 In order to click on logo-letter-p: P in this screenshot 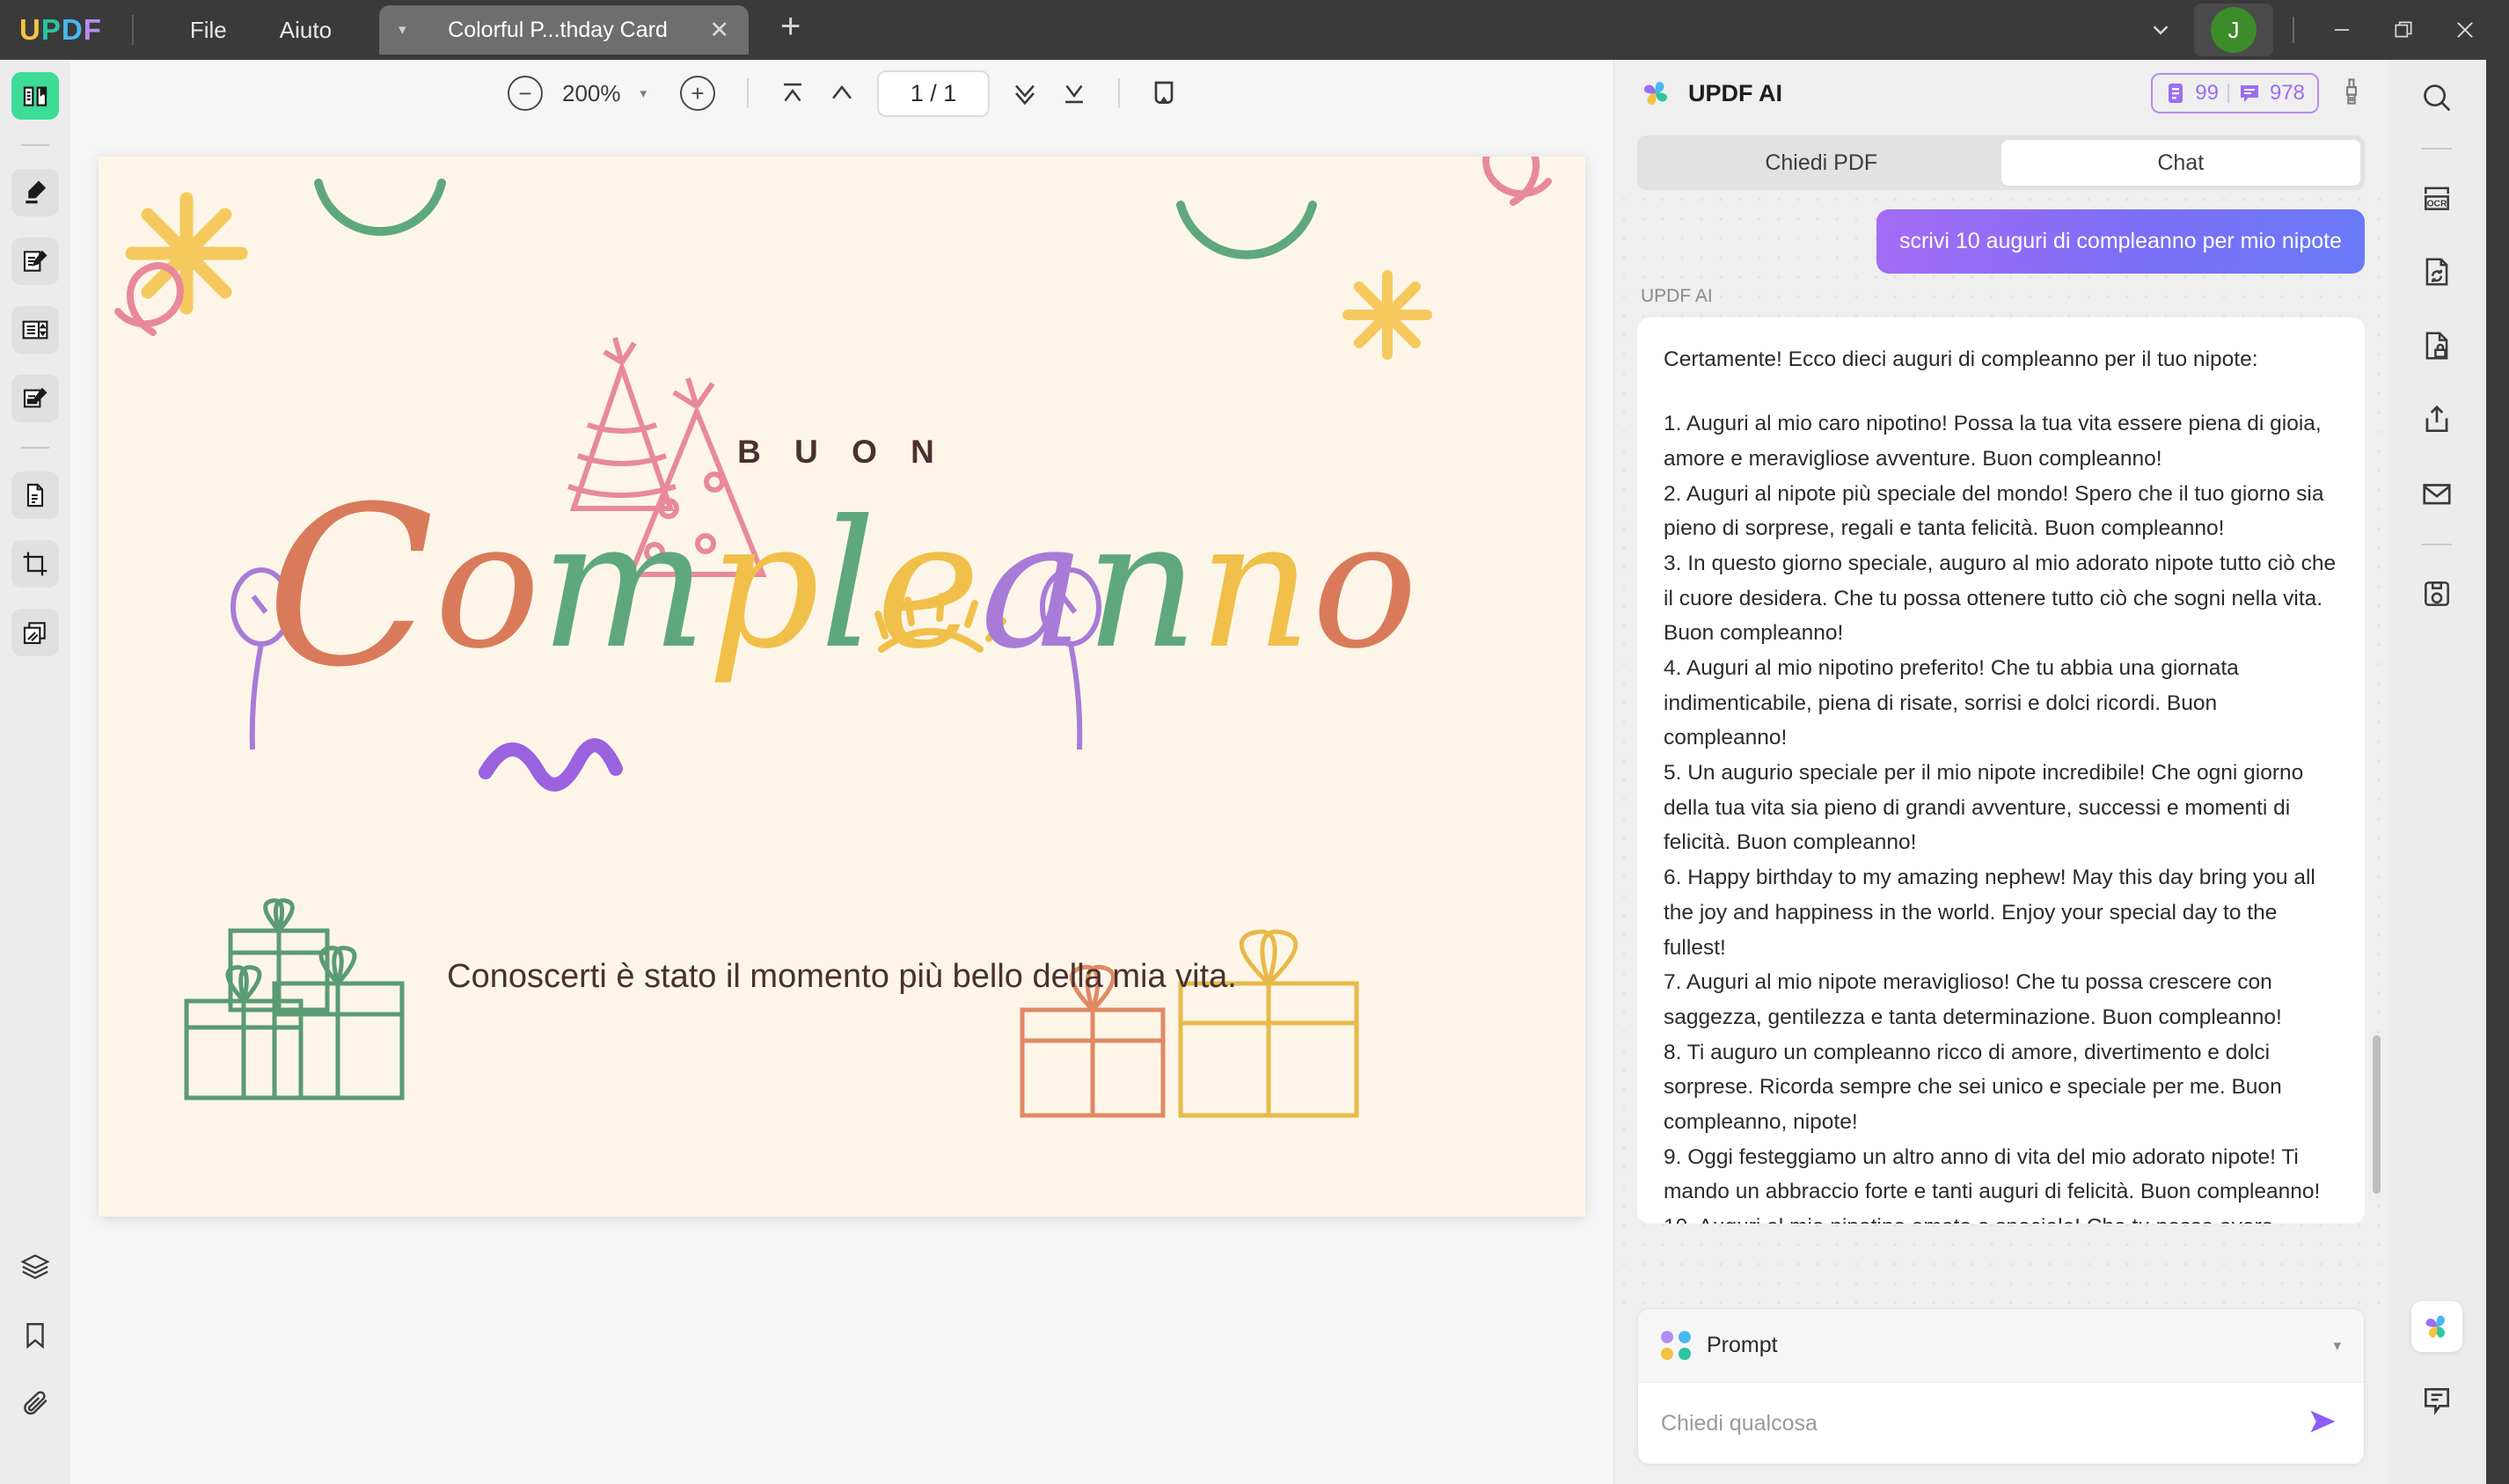, I will do `click(51, 29)`.